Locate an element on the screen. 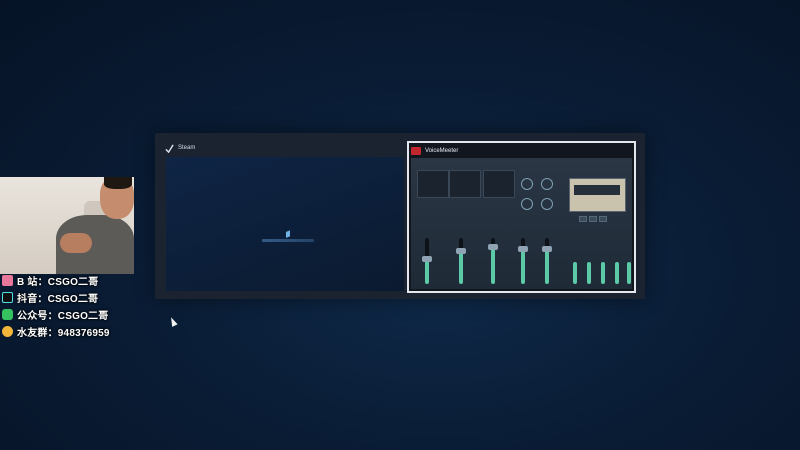  douyin-icon is located at coordinates (7, 297).